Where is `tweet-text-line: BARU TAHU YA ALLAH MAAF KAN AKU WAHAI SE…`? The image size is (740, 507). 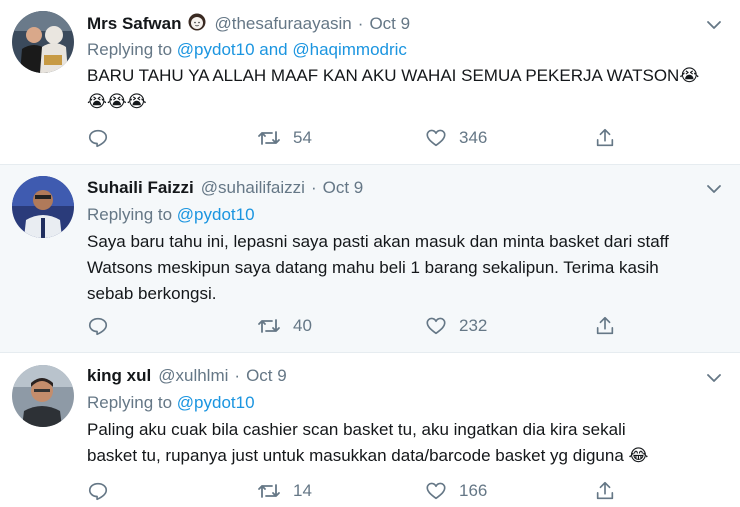 tweet-text-line: BARU TAHU YA ALLAH MAAF KAN AKU WAHAI SE… is located at coordinates (393, 75).